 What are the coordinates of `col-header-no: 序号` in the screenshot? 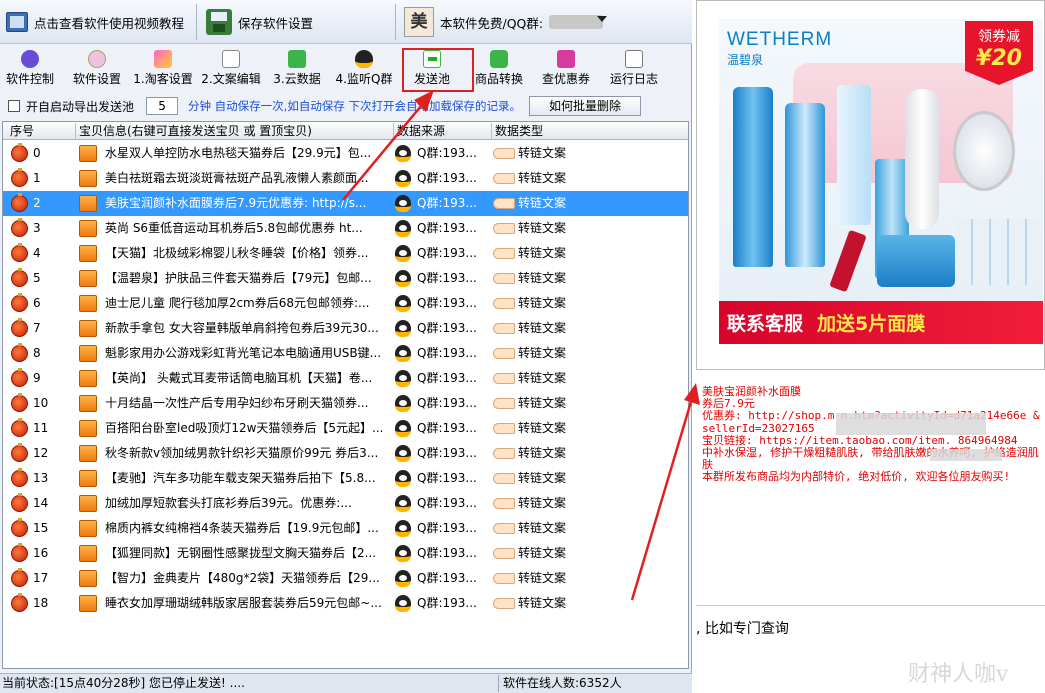 It's located at (20, 131).